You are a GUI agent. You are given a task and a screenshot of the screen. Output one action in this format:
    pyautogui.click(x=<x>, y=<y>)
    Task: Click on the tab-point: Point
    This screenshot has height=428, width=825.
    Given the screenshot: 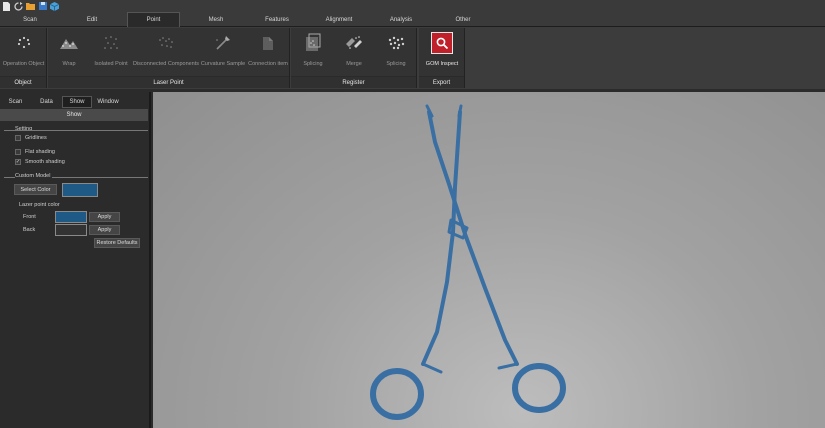 What is the action you would take?
    pyautogui.click(x=153, y=19)
    